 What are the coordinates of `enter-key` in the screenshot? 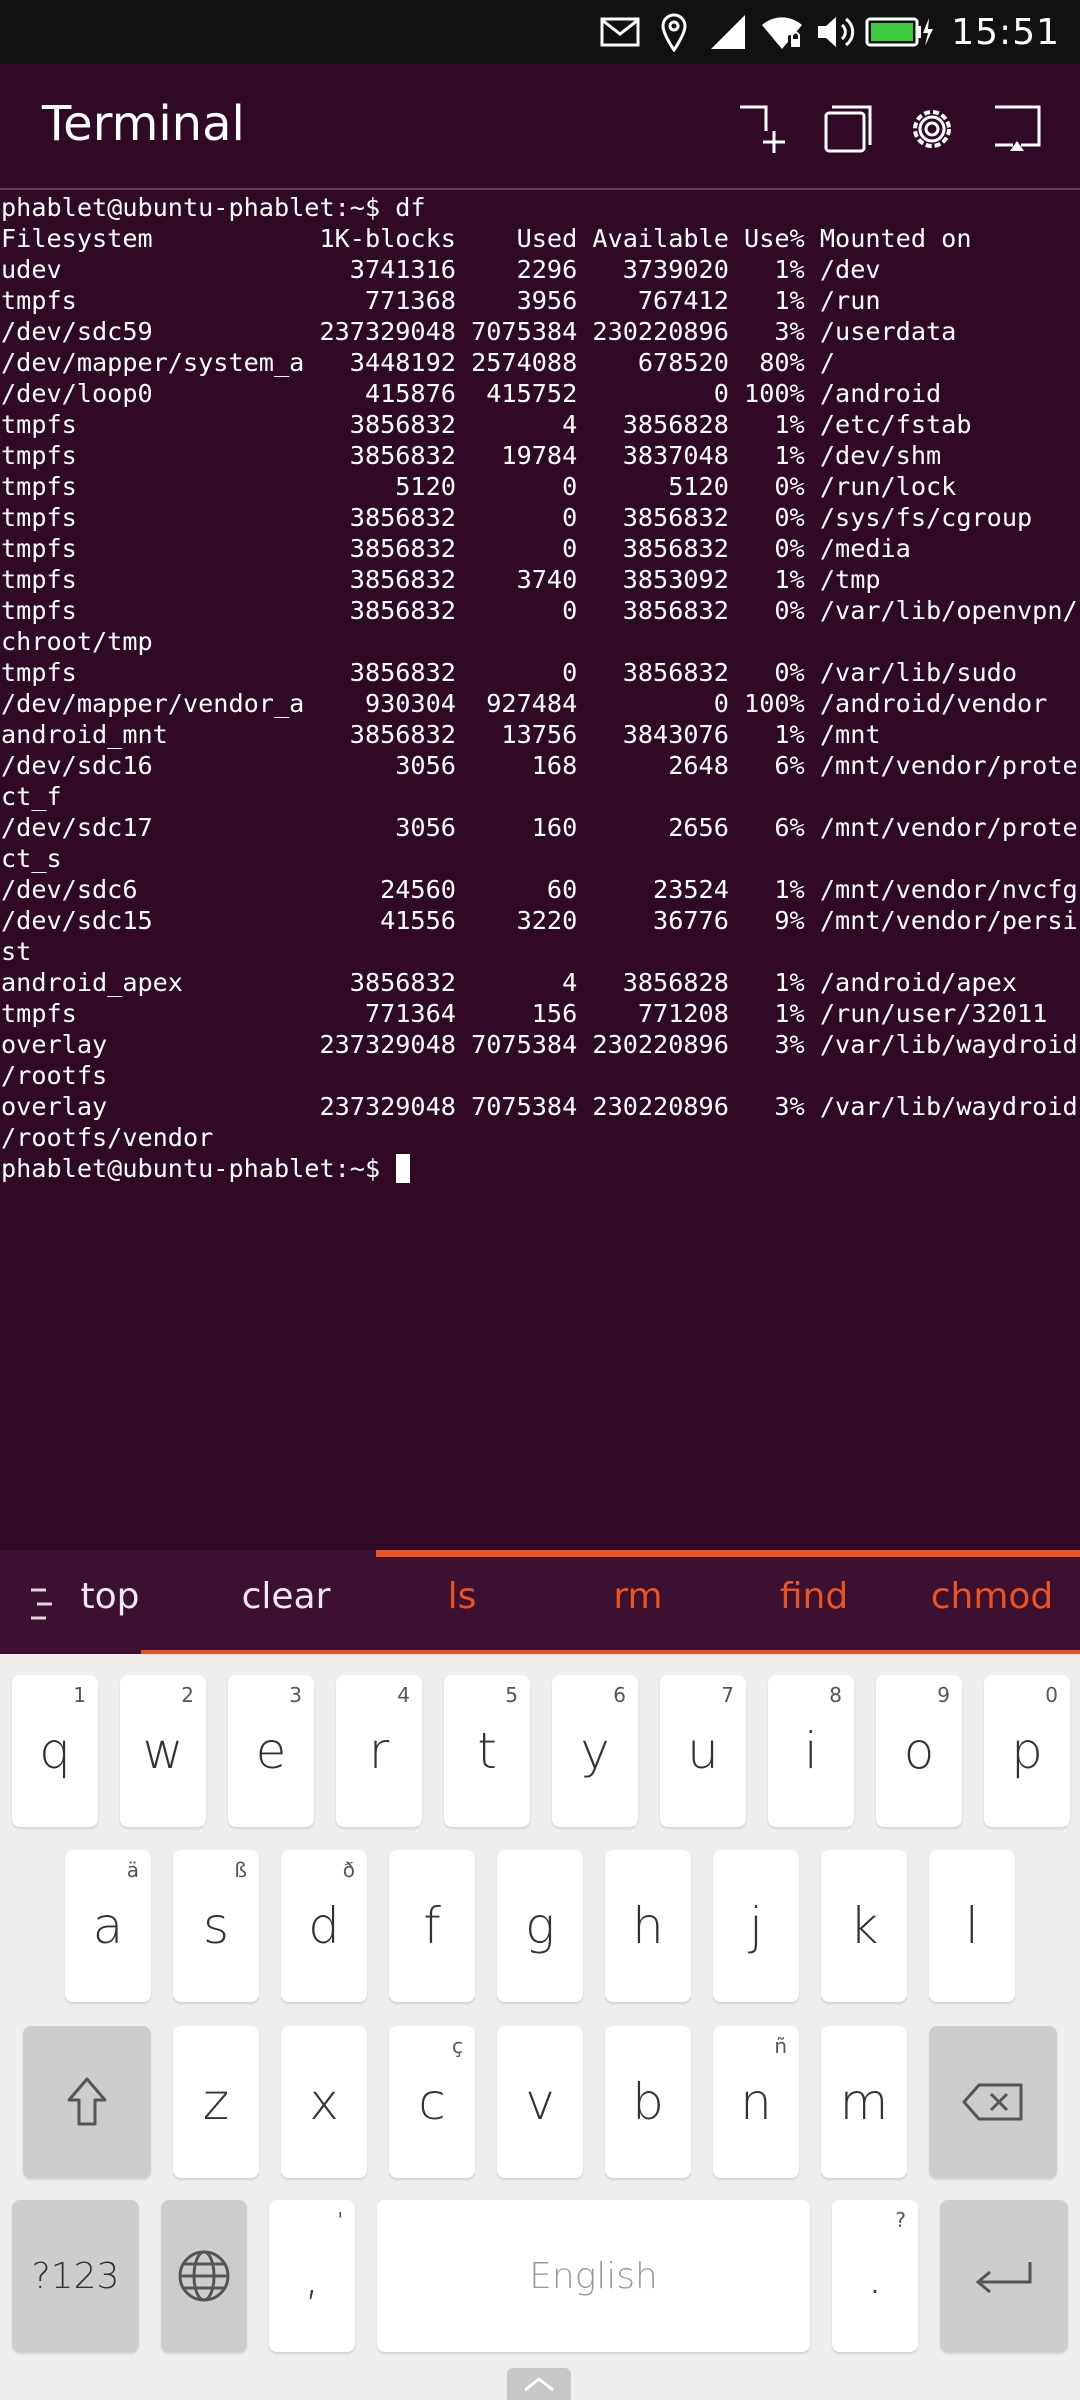 It's located at (1004, 2276).